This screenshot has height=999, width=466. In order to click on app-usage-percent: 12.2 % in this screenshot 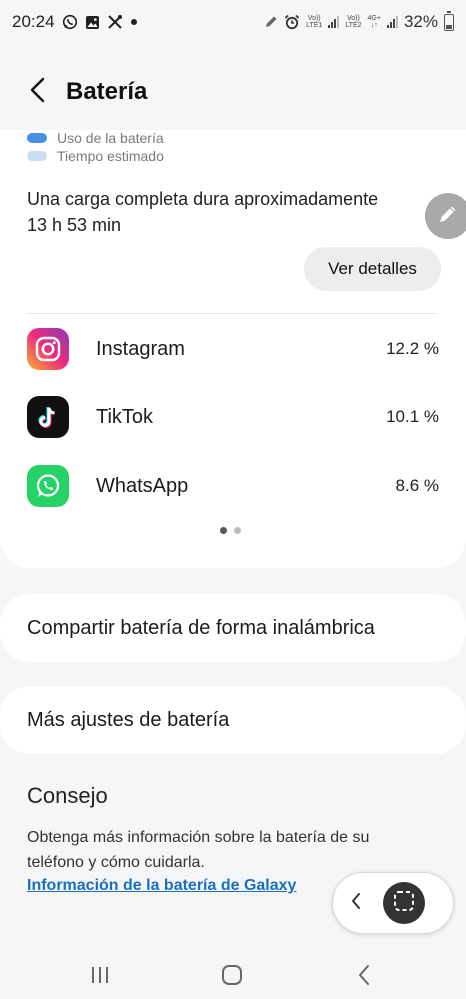, I will do `click(412, 348)`.